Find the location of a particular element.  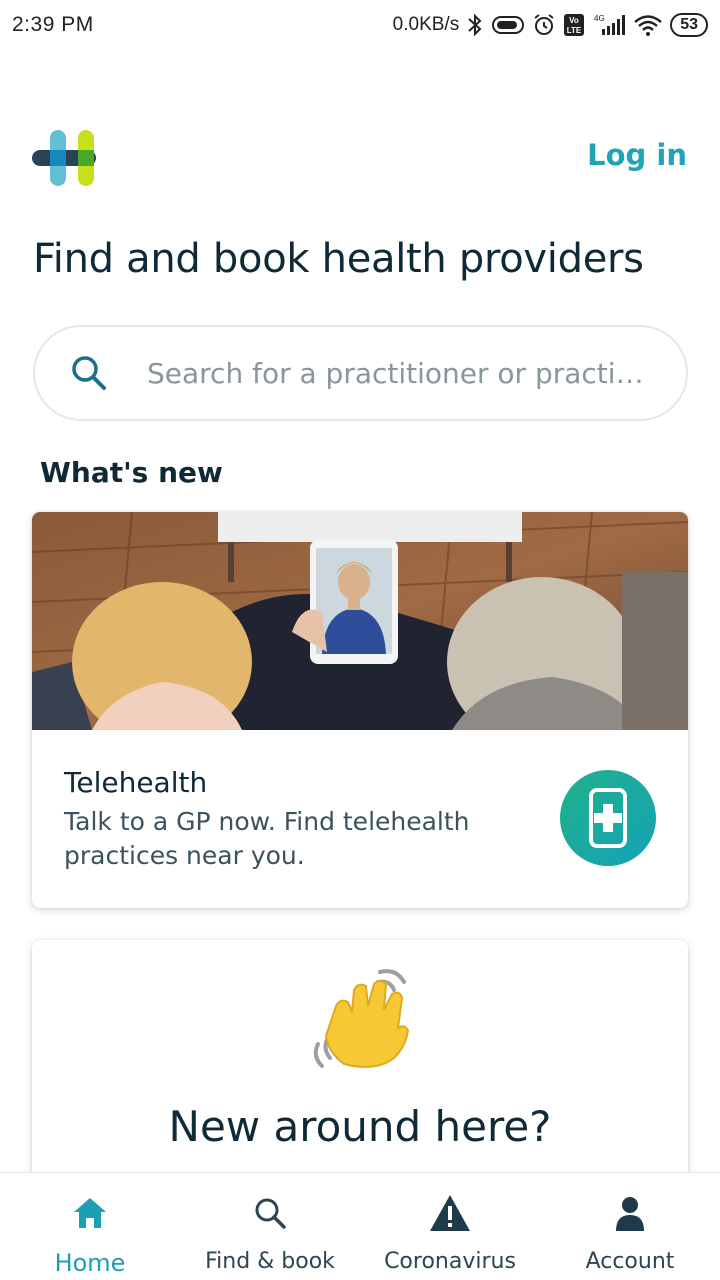

bluetooth-icon is located at coordinates (475, 25).